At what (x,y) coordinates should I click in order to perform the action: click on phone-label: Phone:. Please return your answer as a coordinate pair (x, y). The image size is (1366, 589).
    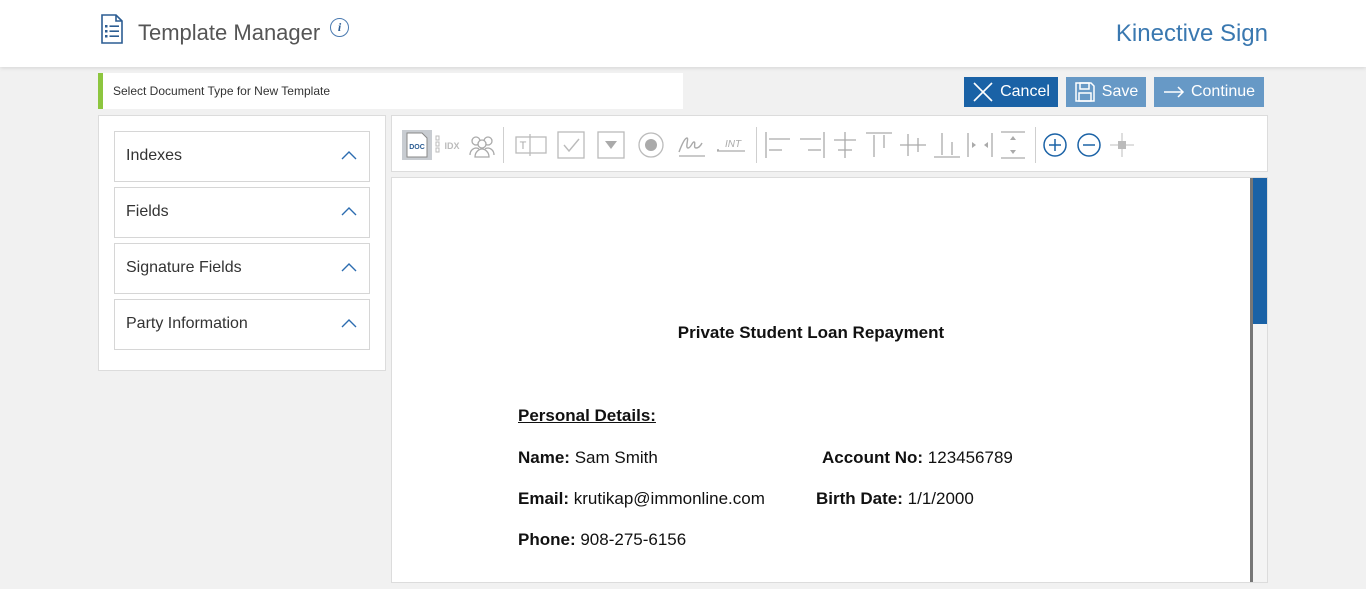
    Looking at the image, I should click on (547, 539).